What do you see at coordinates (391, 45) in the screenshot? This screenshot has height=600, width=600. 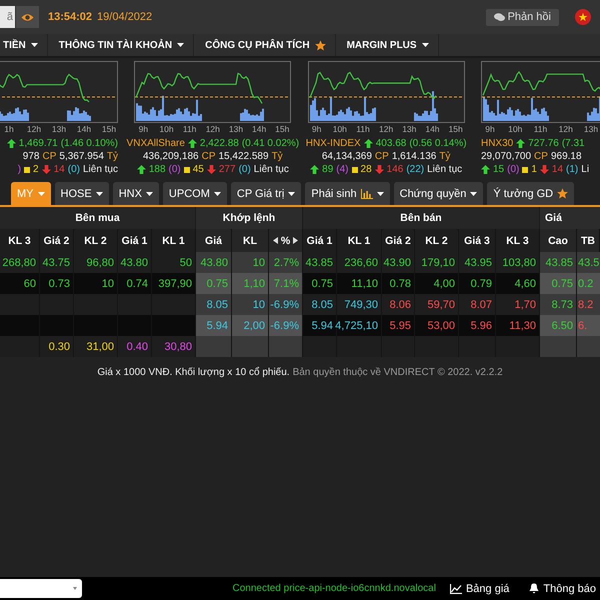 I see `menu-item: MARGIN PLUS` at bounding box center [391, 45].